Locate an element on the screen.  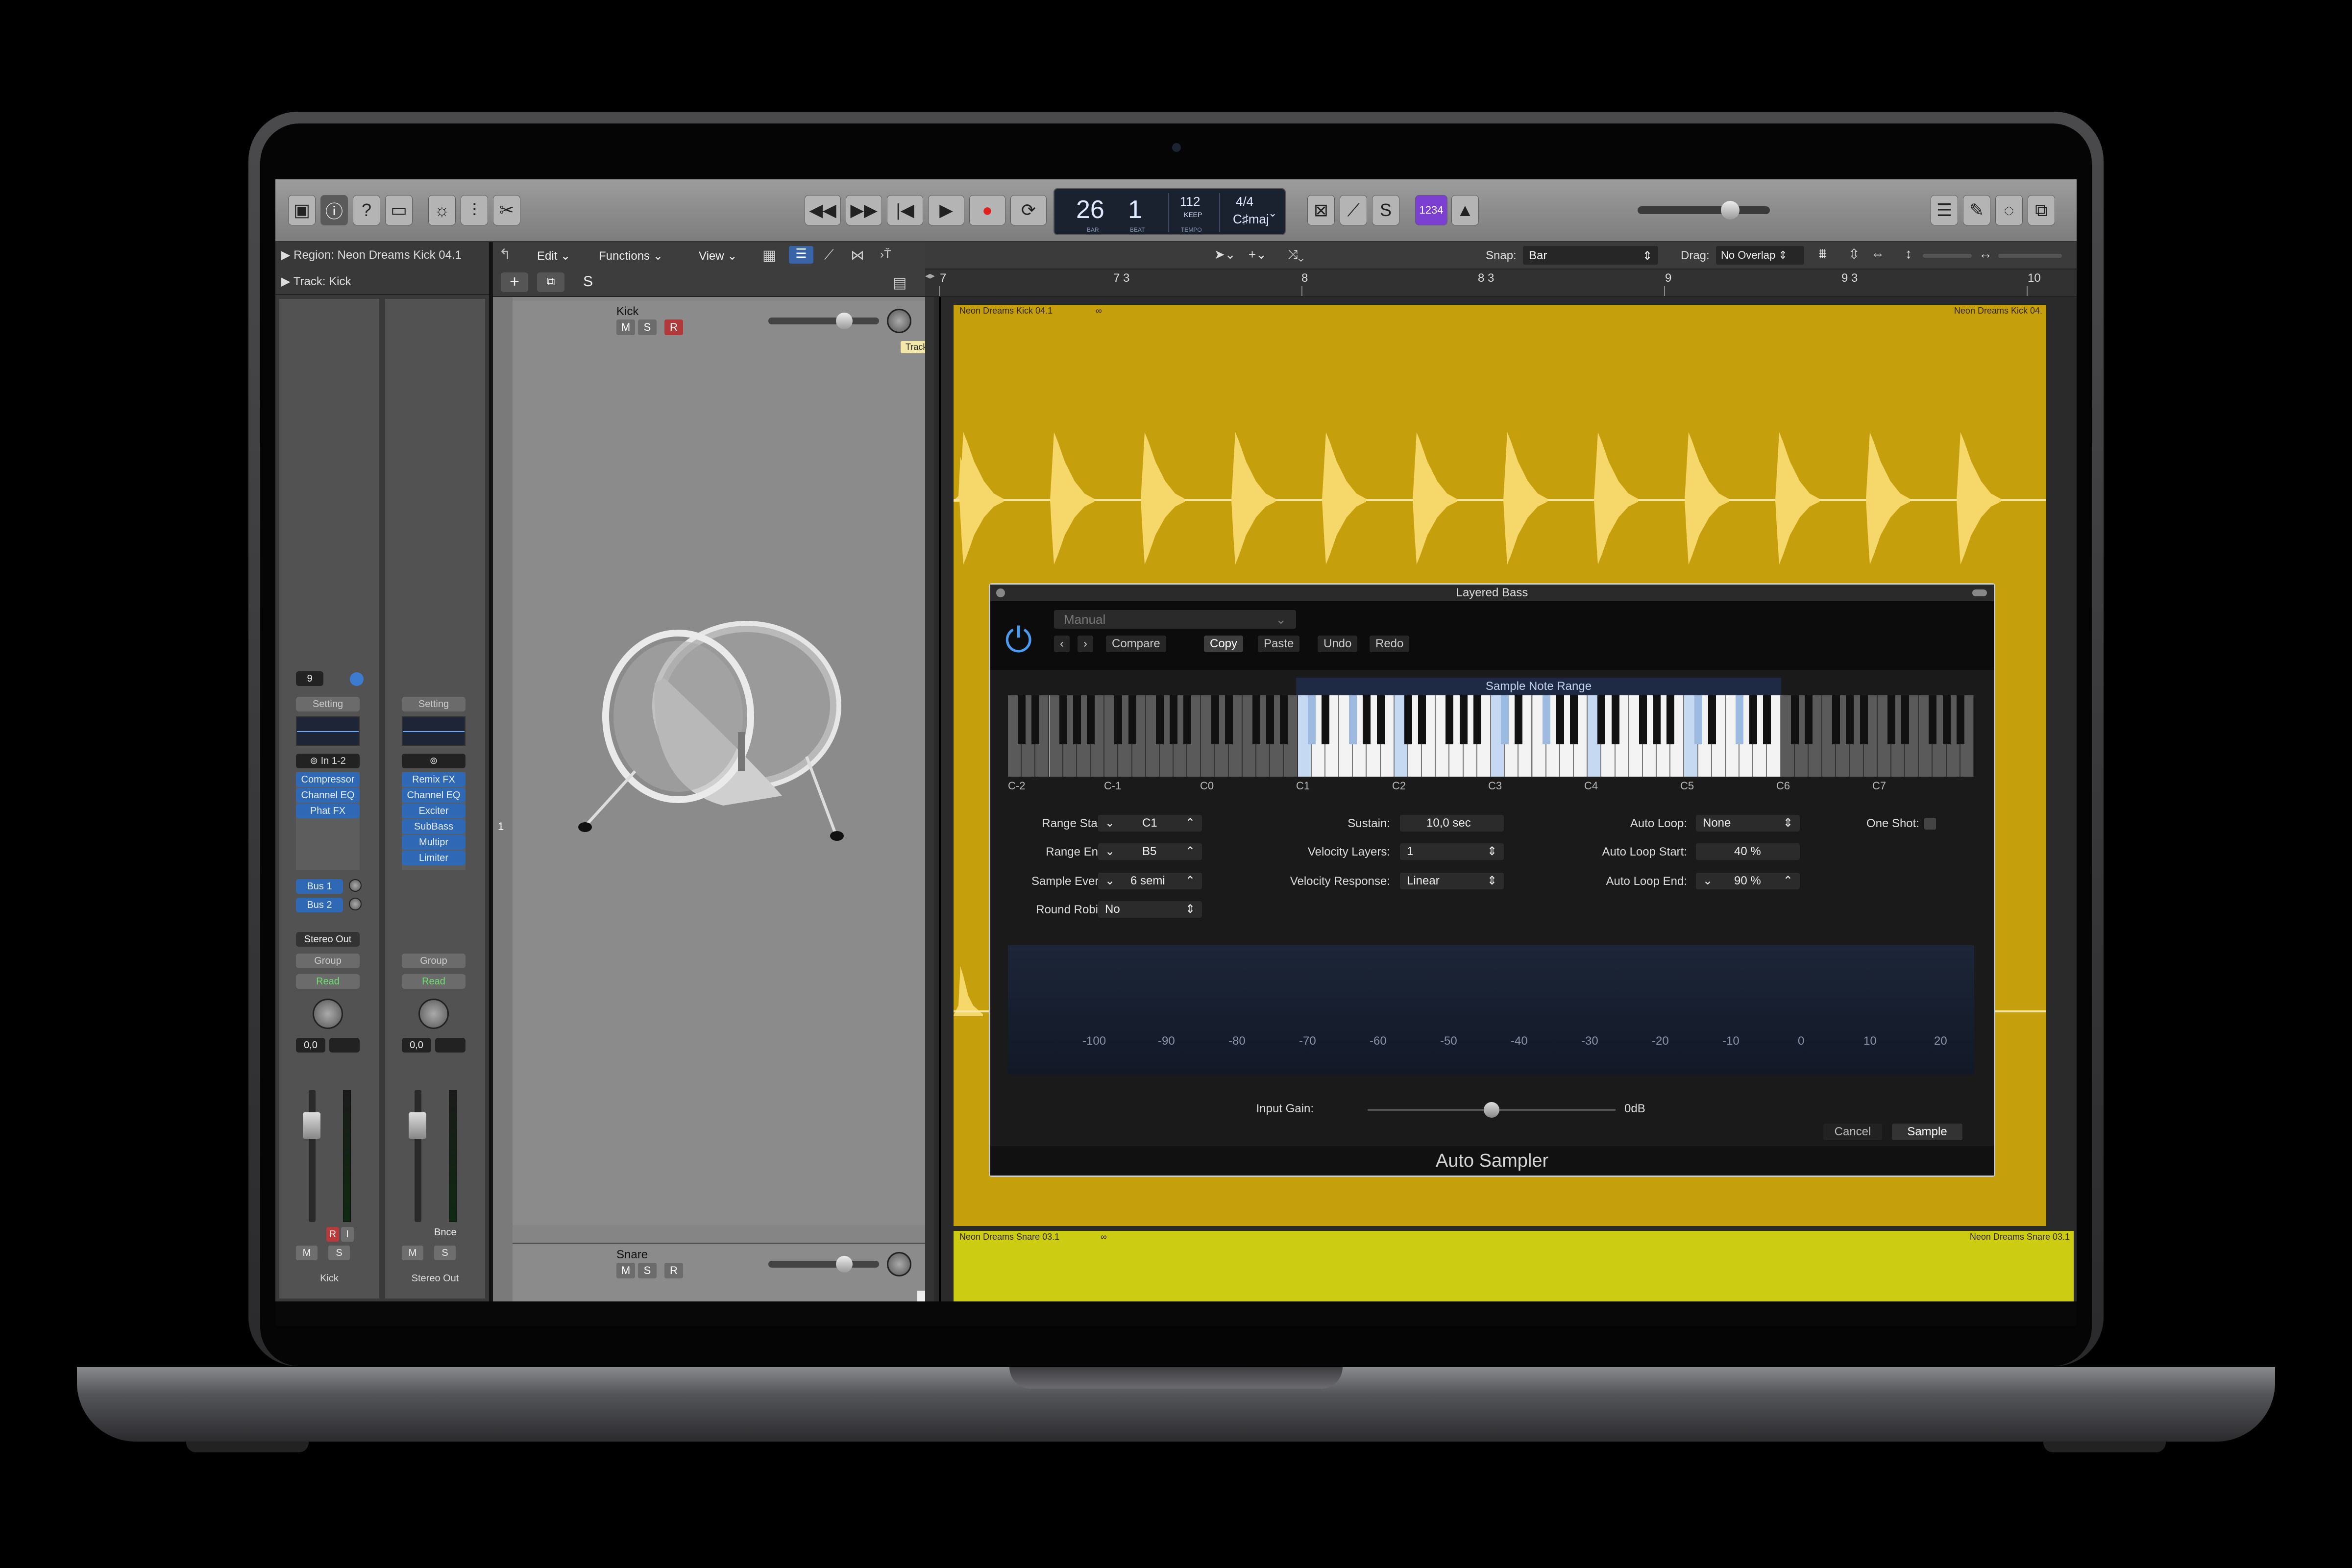
bounce-button: Bnce is located at coordinates (445, 1232).